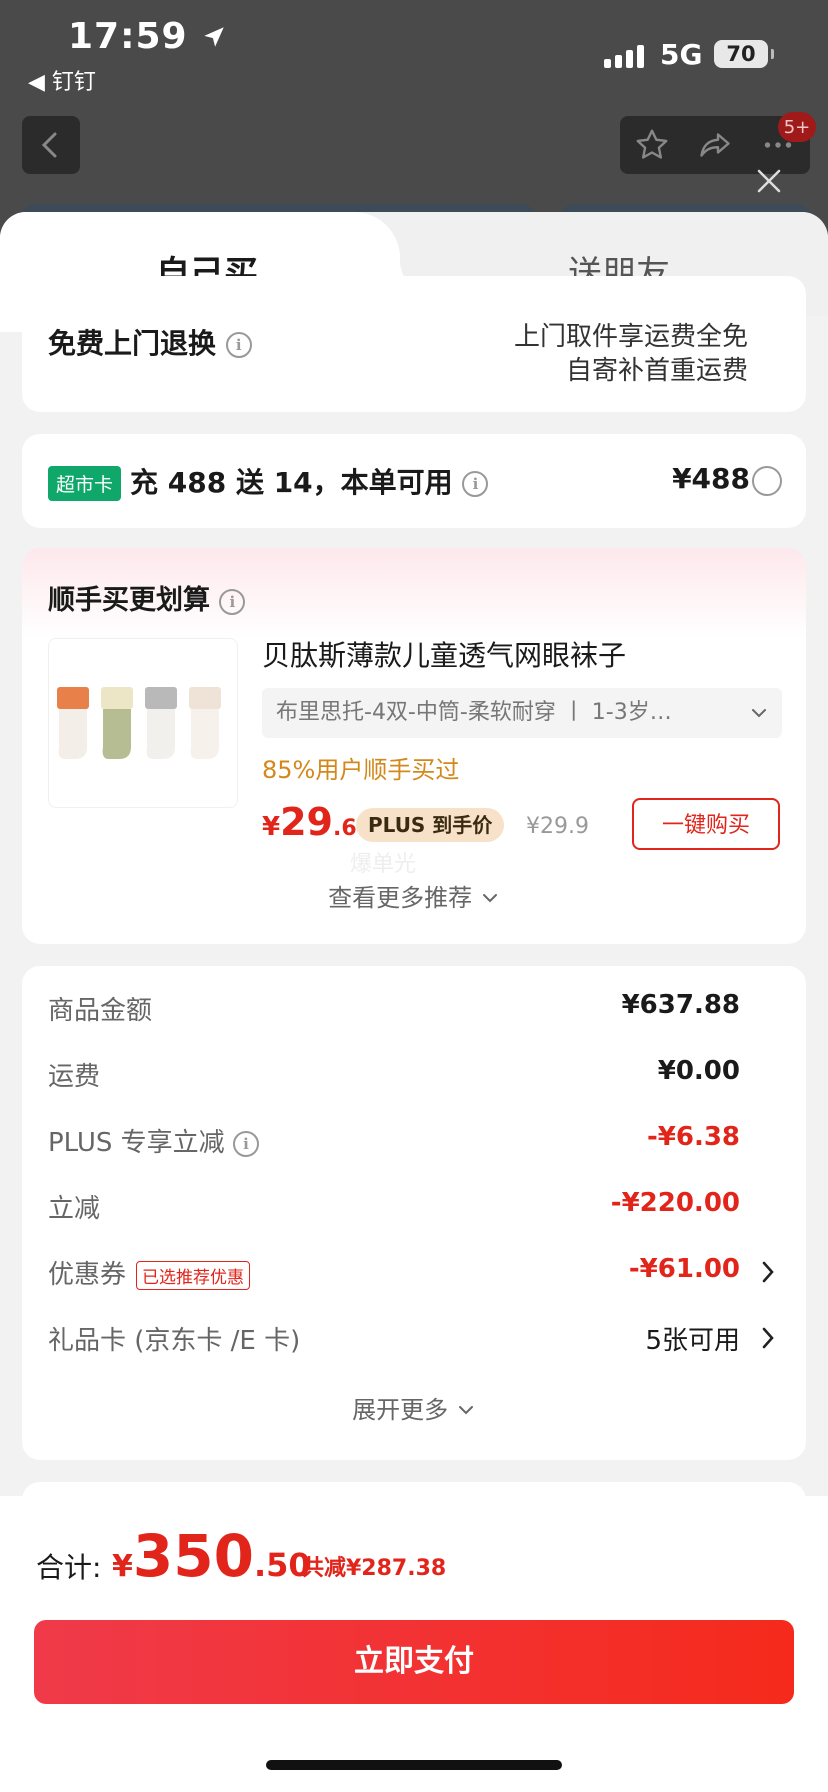 Image resolution: width=828 pixels, height=1792 pixels. I want to click on back-app-label: 钉钉, so click(73, 82).